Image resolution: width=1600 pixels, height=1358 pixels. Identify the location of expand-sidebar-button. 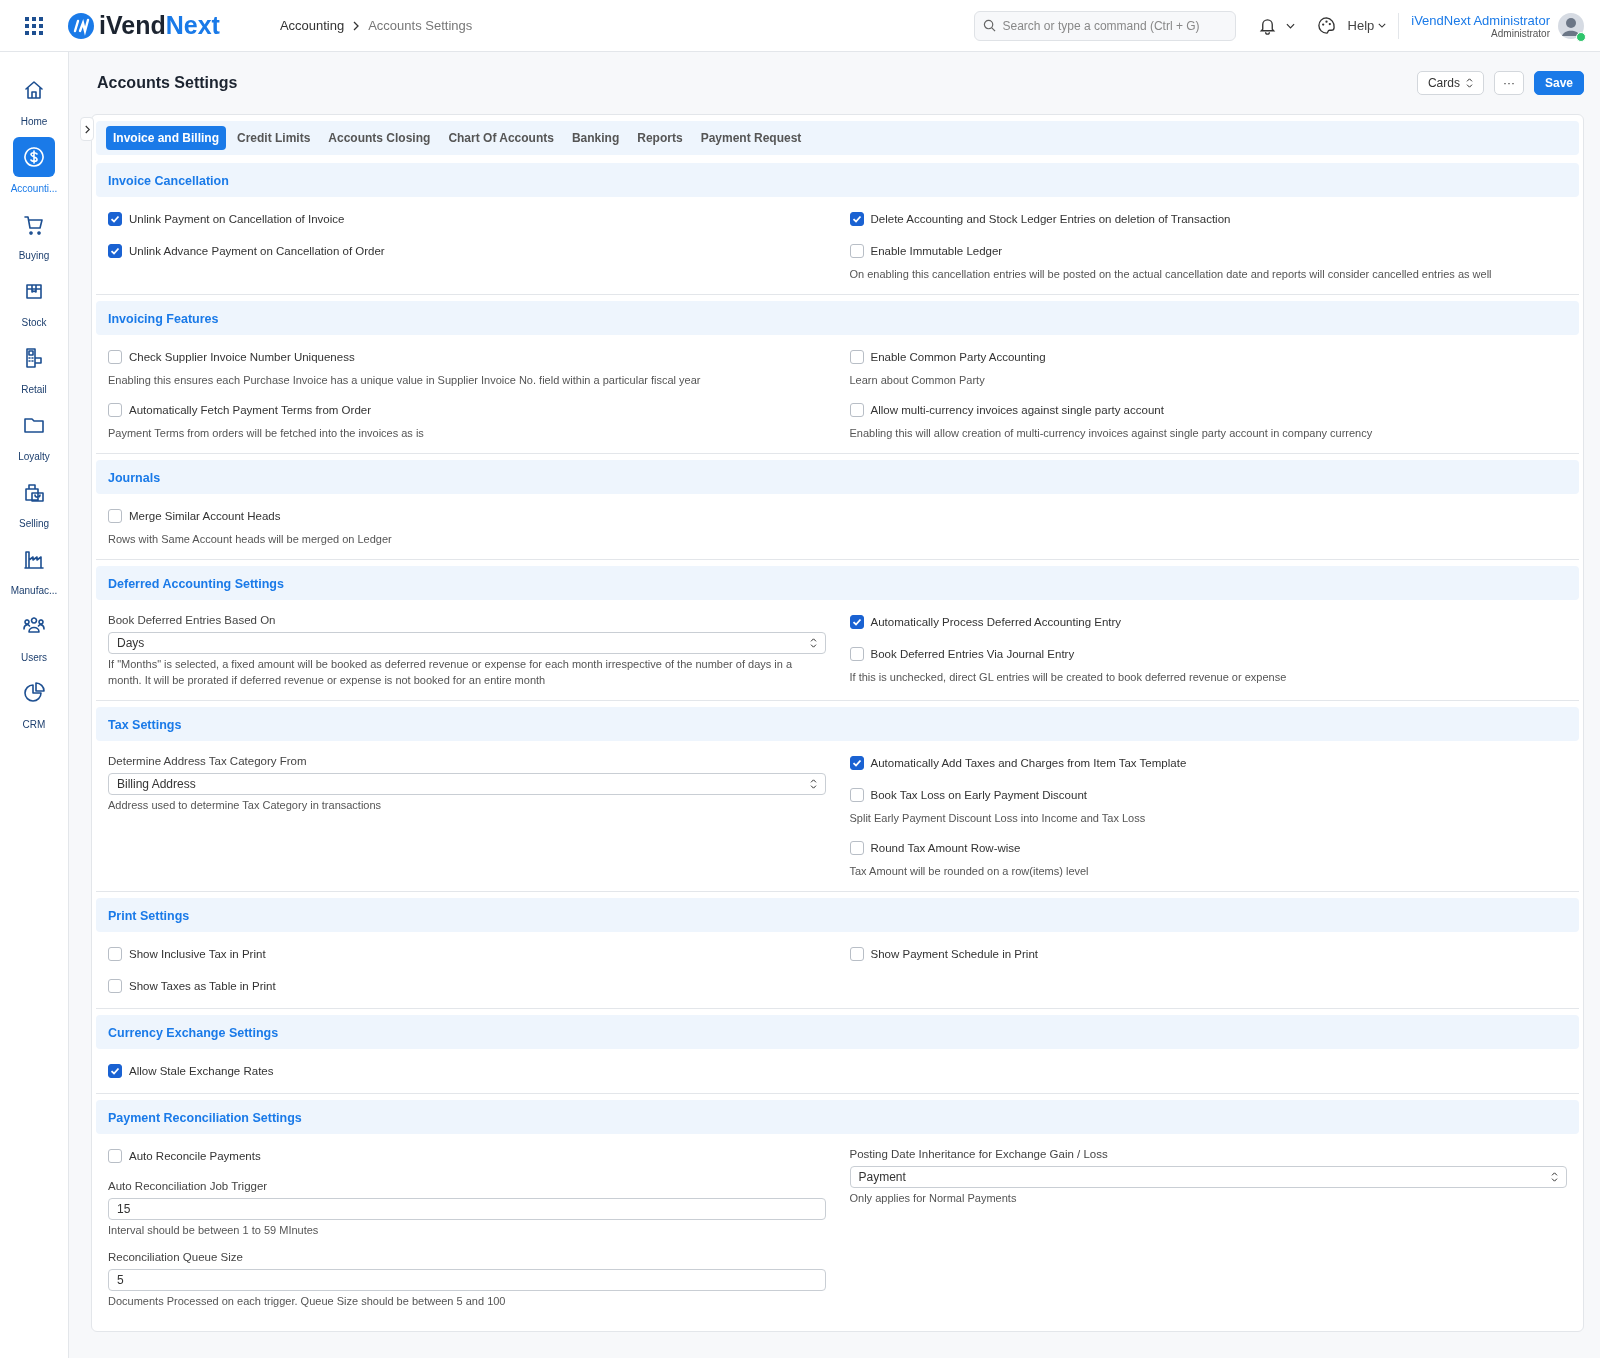
(87, 129).